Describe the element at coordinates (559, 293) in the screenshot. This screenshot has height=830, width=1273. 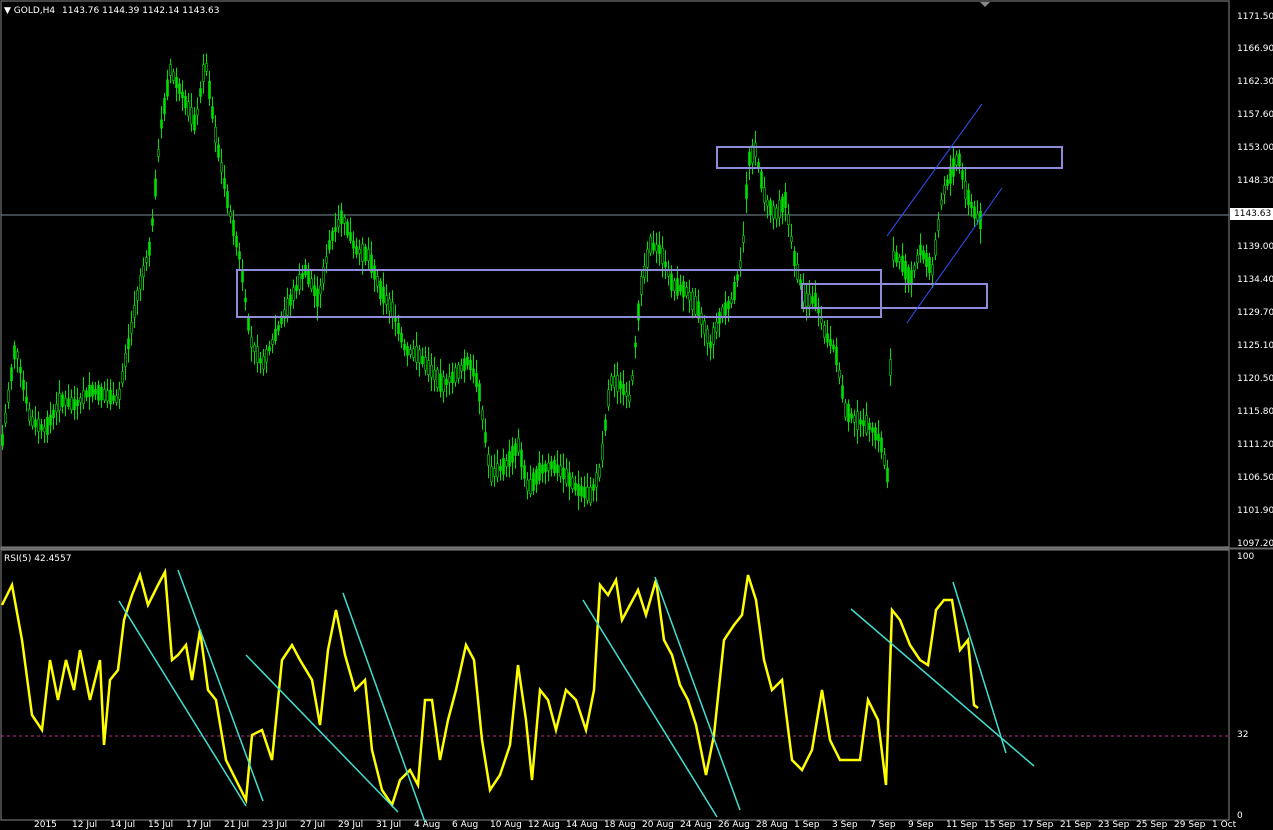
I see `support-zone-box` at that location.